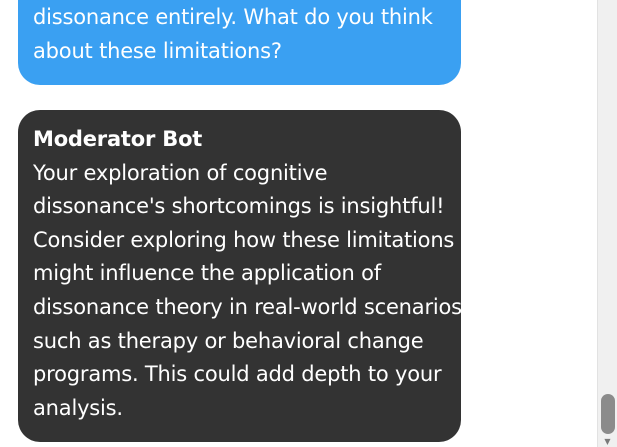  What do you see at coordinates (228, 340) in the screenshot?
I see `message-line: such as therapy or behavioral change` at bounding box center [228, 340].